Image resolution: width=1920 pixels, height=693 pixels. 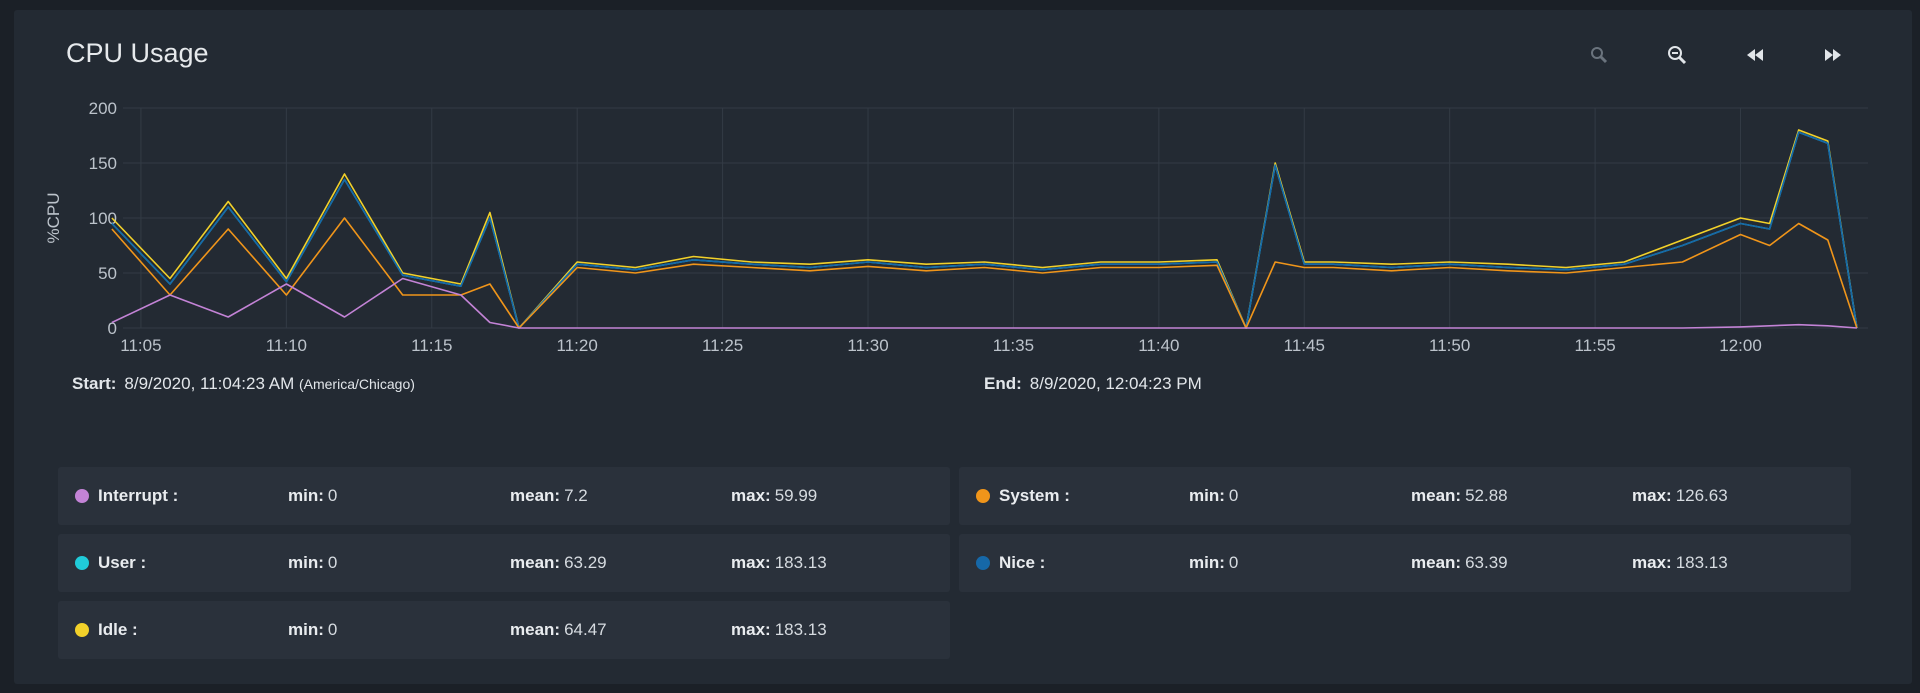 I want to click on legend-mean-stat: mean: 63.29, so click(x=558, y=563).